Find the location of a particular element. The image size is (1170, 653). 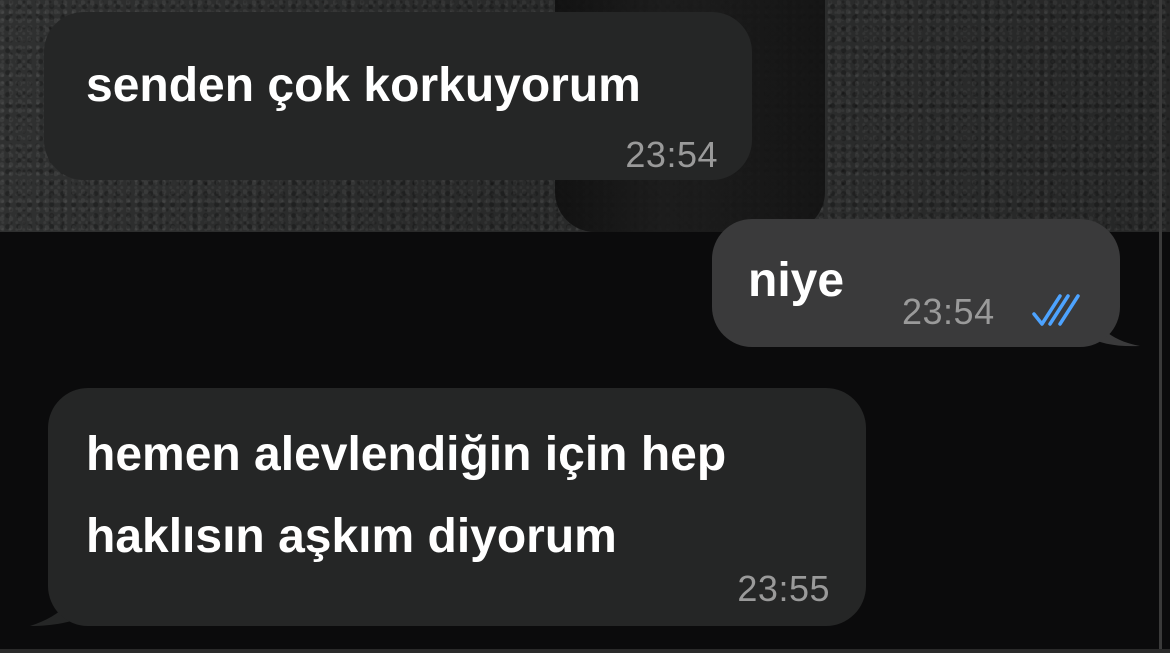

message-text: senden çok korkuyorum is located at coordinates (363, 85).